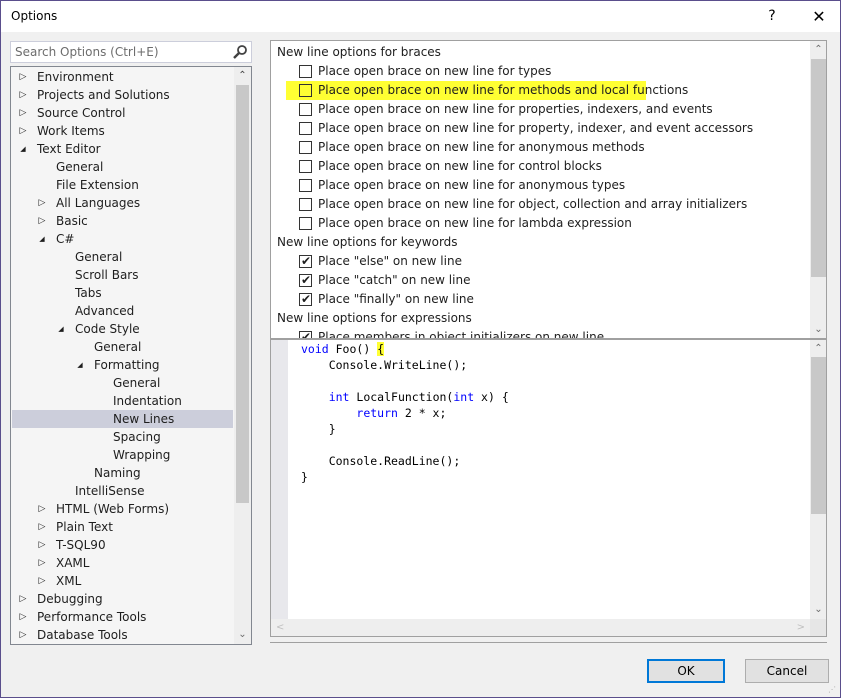 The width and height of the screenshot is (841, 698). I want to click on preview-vertical-scrollbar: ⌃ ⌄, so click(818, 479).